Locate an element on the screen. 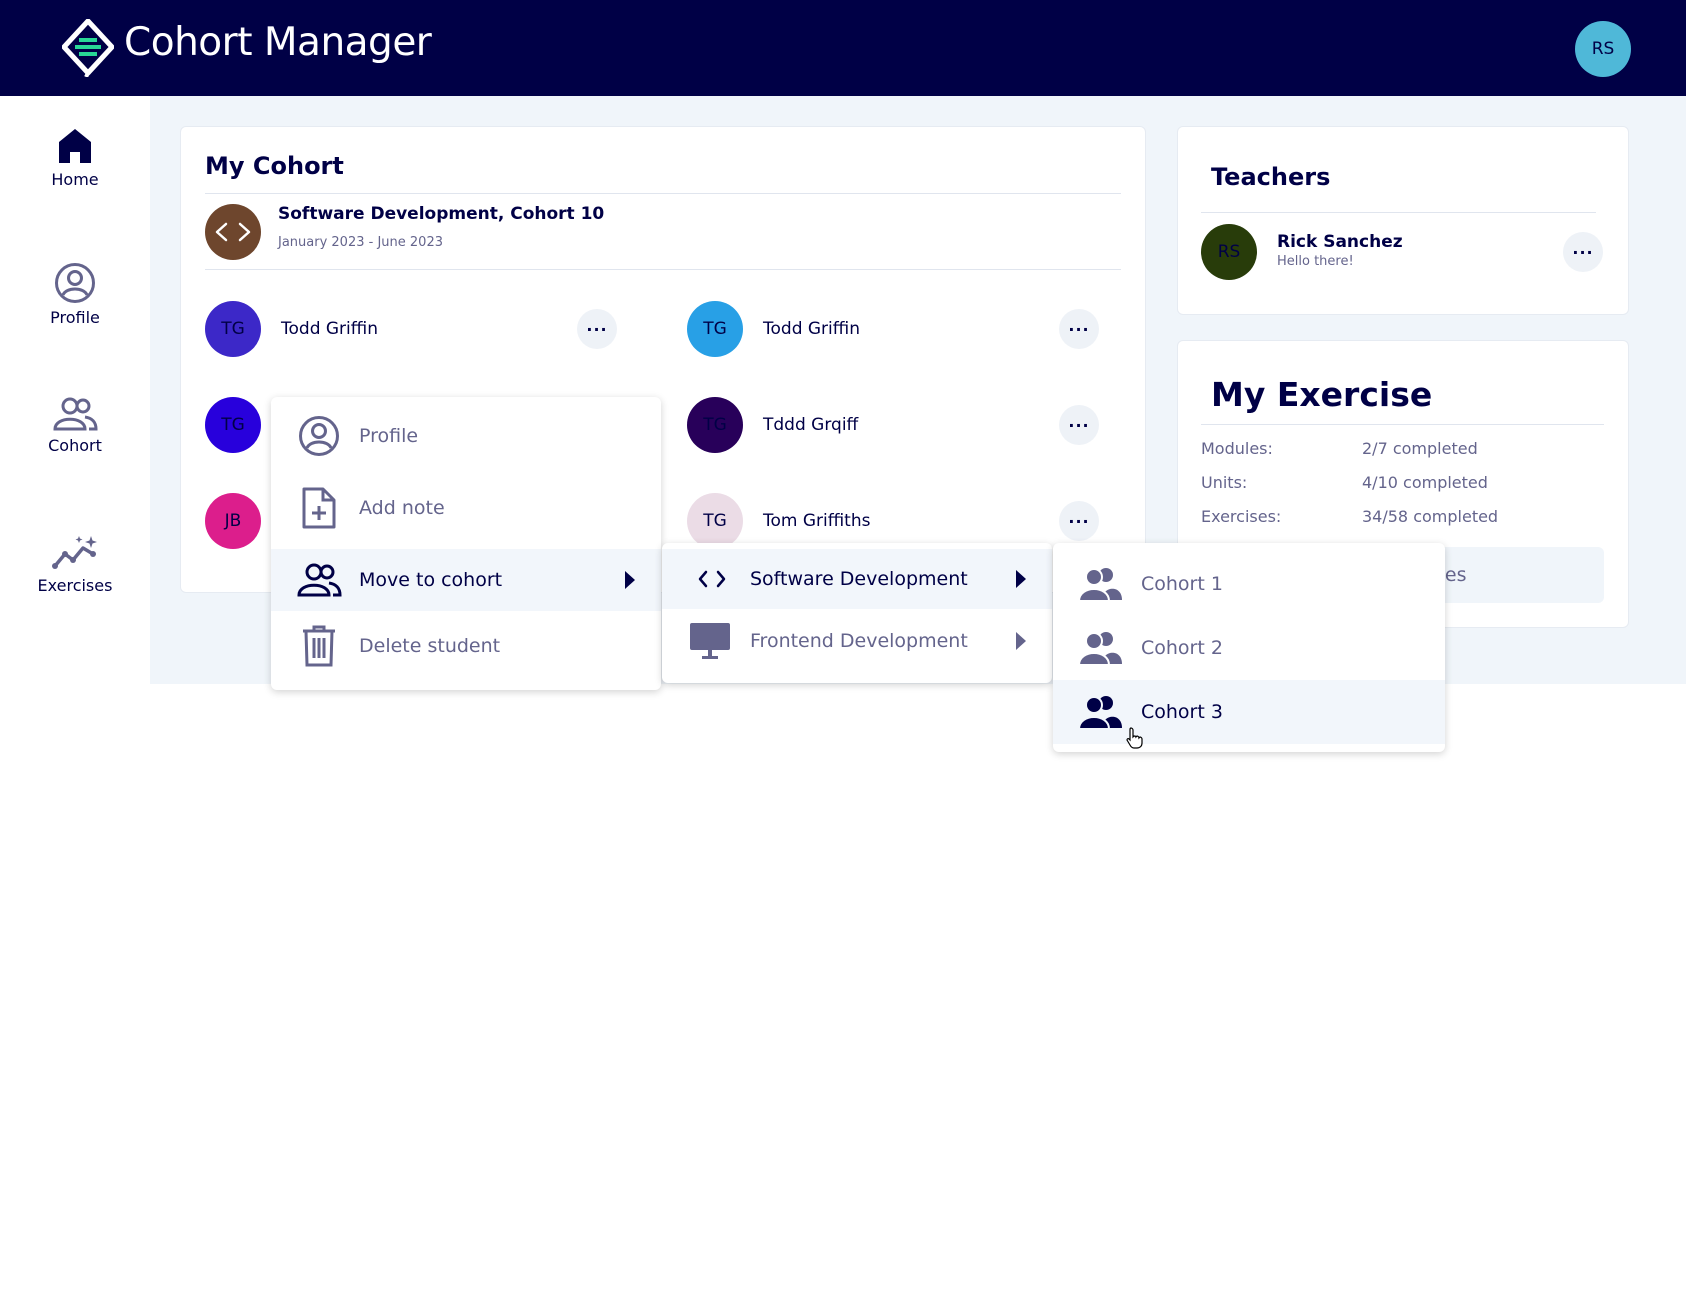 Image resolution: width=1686 pixels, height=1309 pixels. menu-item-move-to-cohort: Move to cohort is located at coordinates (466, 580).